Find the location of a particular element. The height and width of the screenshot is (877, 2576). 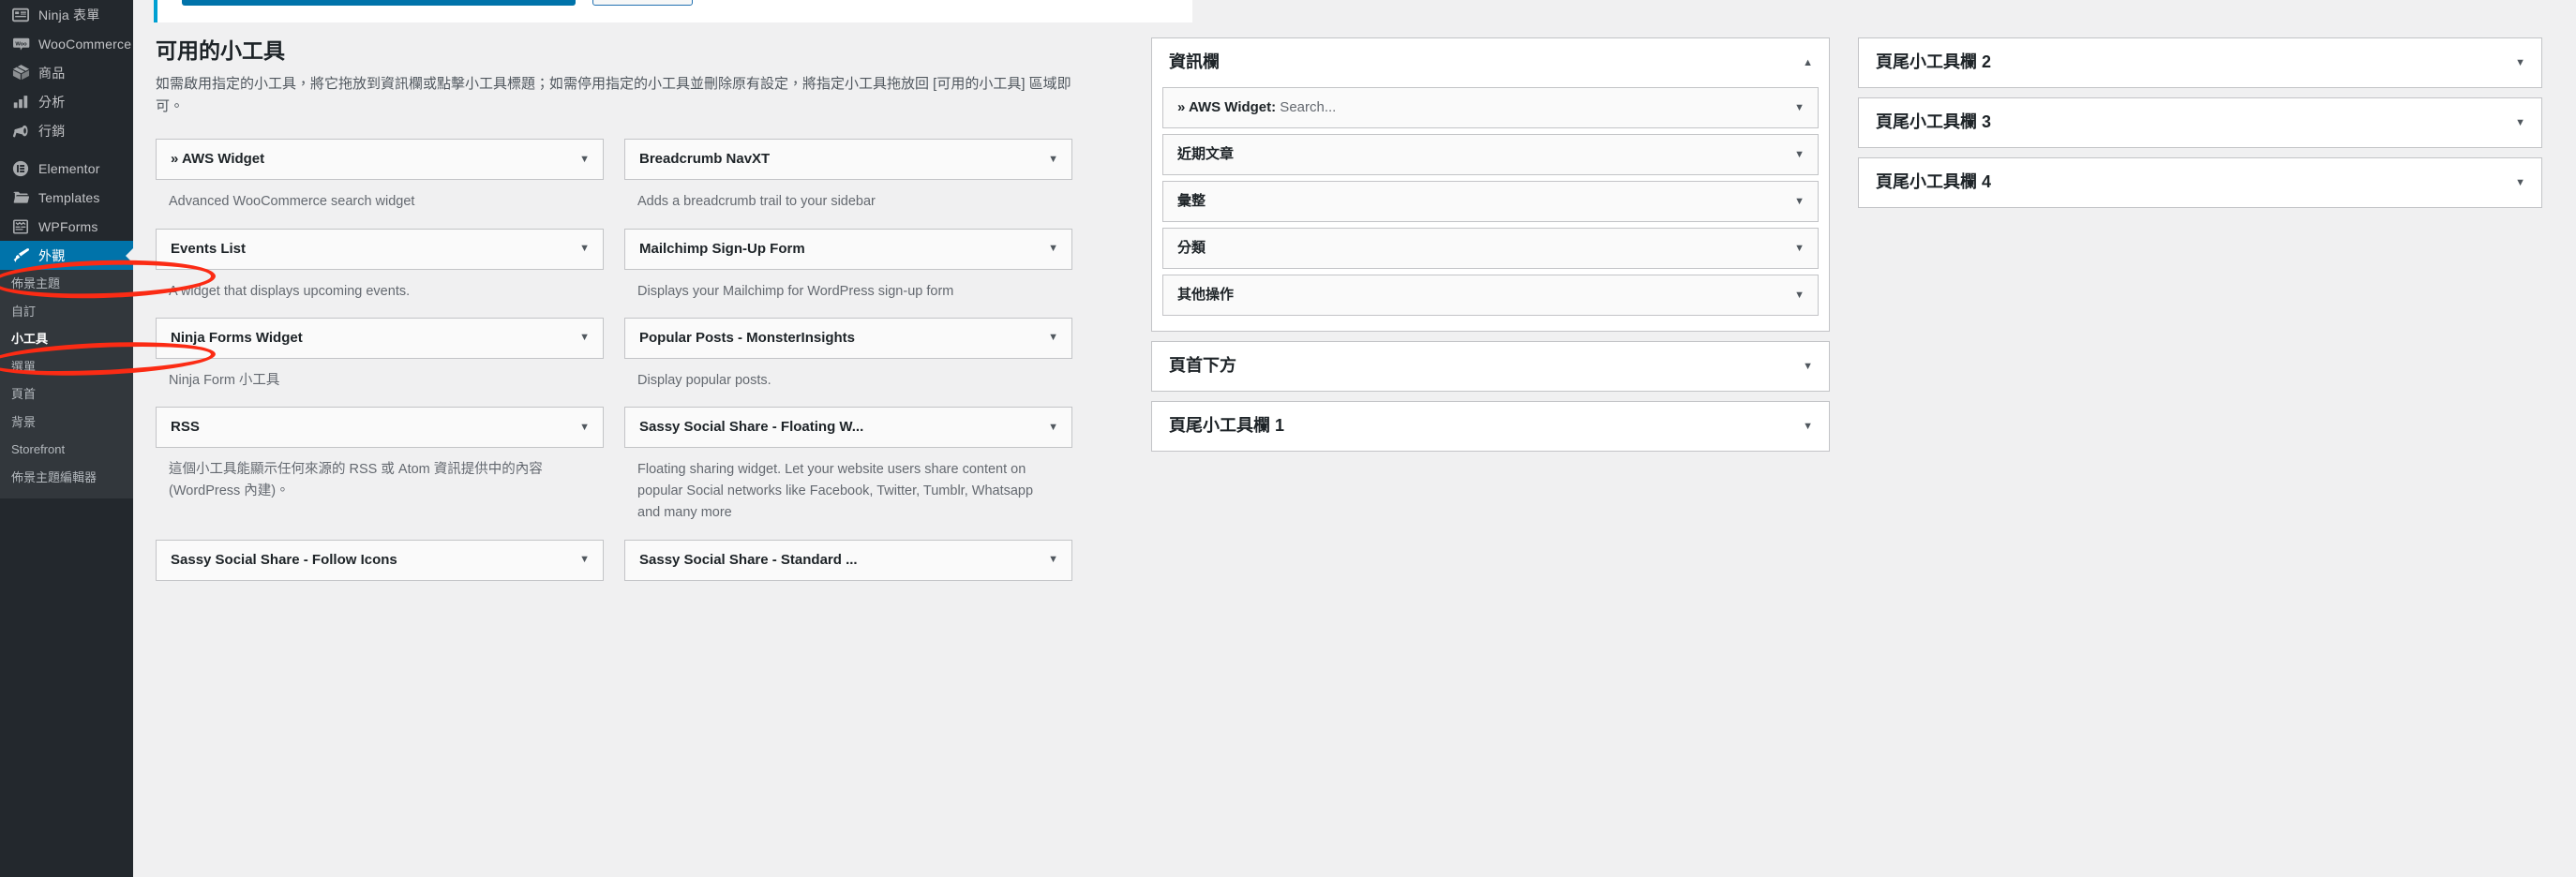

svg-text: Woo is located at coordinates (21, 44).